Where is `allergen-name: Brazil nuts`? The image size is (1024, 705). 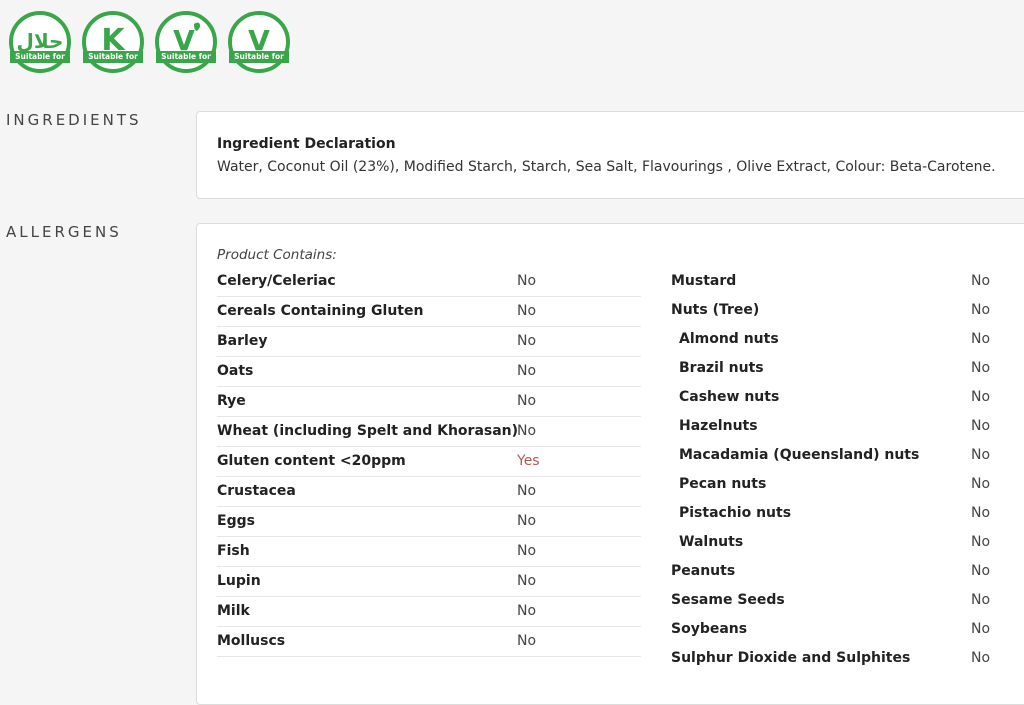
allergen-name: Brazil nuts is located at coordinates (721, 368).